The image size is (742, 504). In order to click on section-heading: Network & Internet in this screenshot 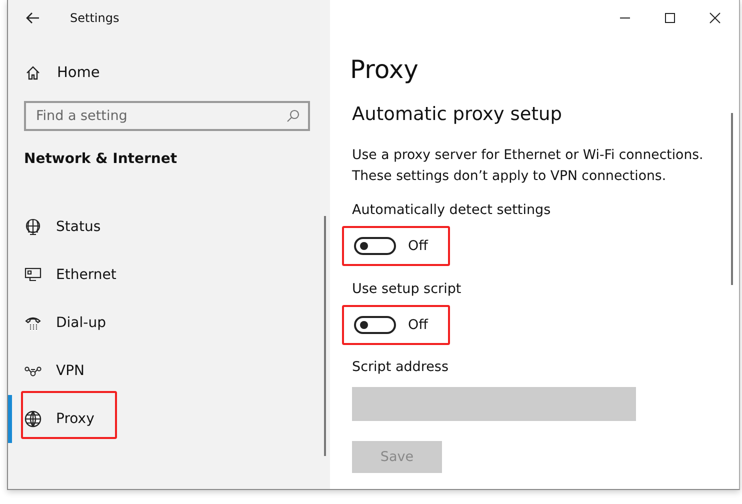, I will do `click(101, 159)`.